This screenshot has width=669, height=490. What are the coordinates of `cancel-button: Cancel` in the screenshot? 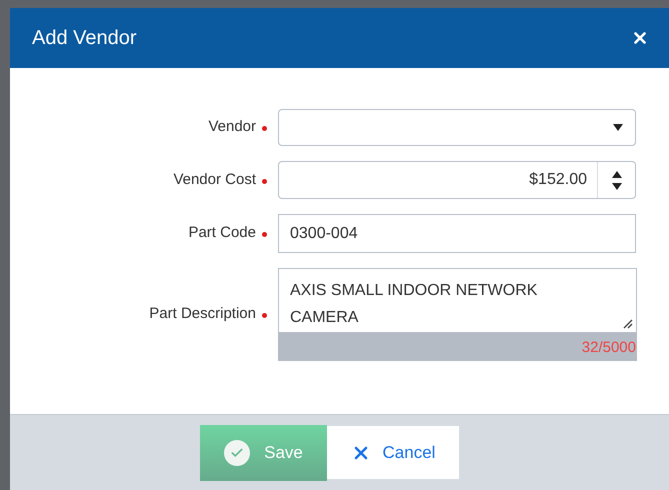 It's located at (393, 452).